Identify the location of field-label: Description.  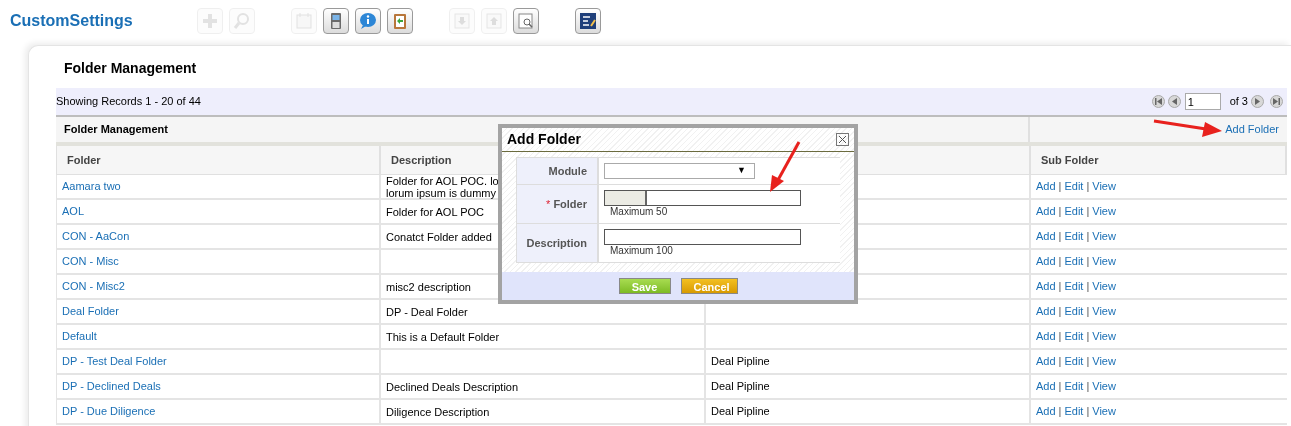
(556, 243).